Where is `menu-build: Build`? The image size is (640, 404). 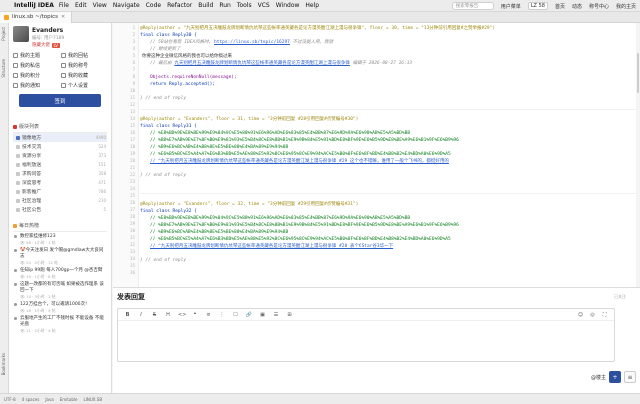
menu-build: Build is located at coordinates (205, 5).